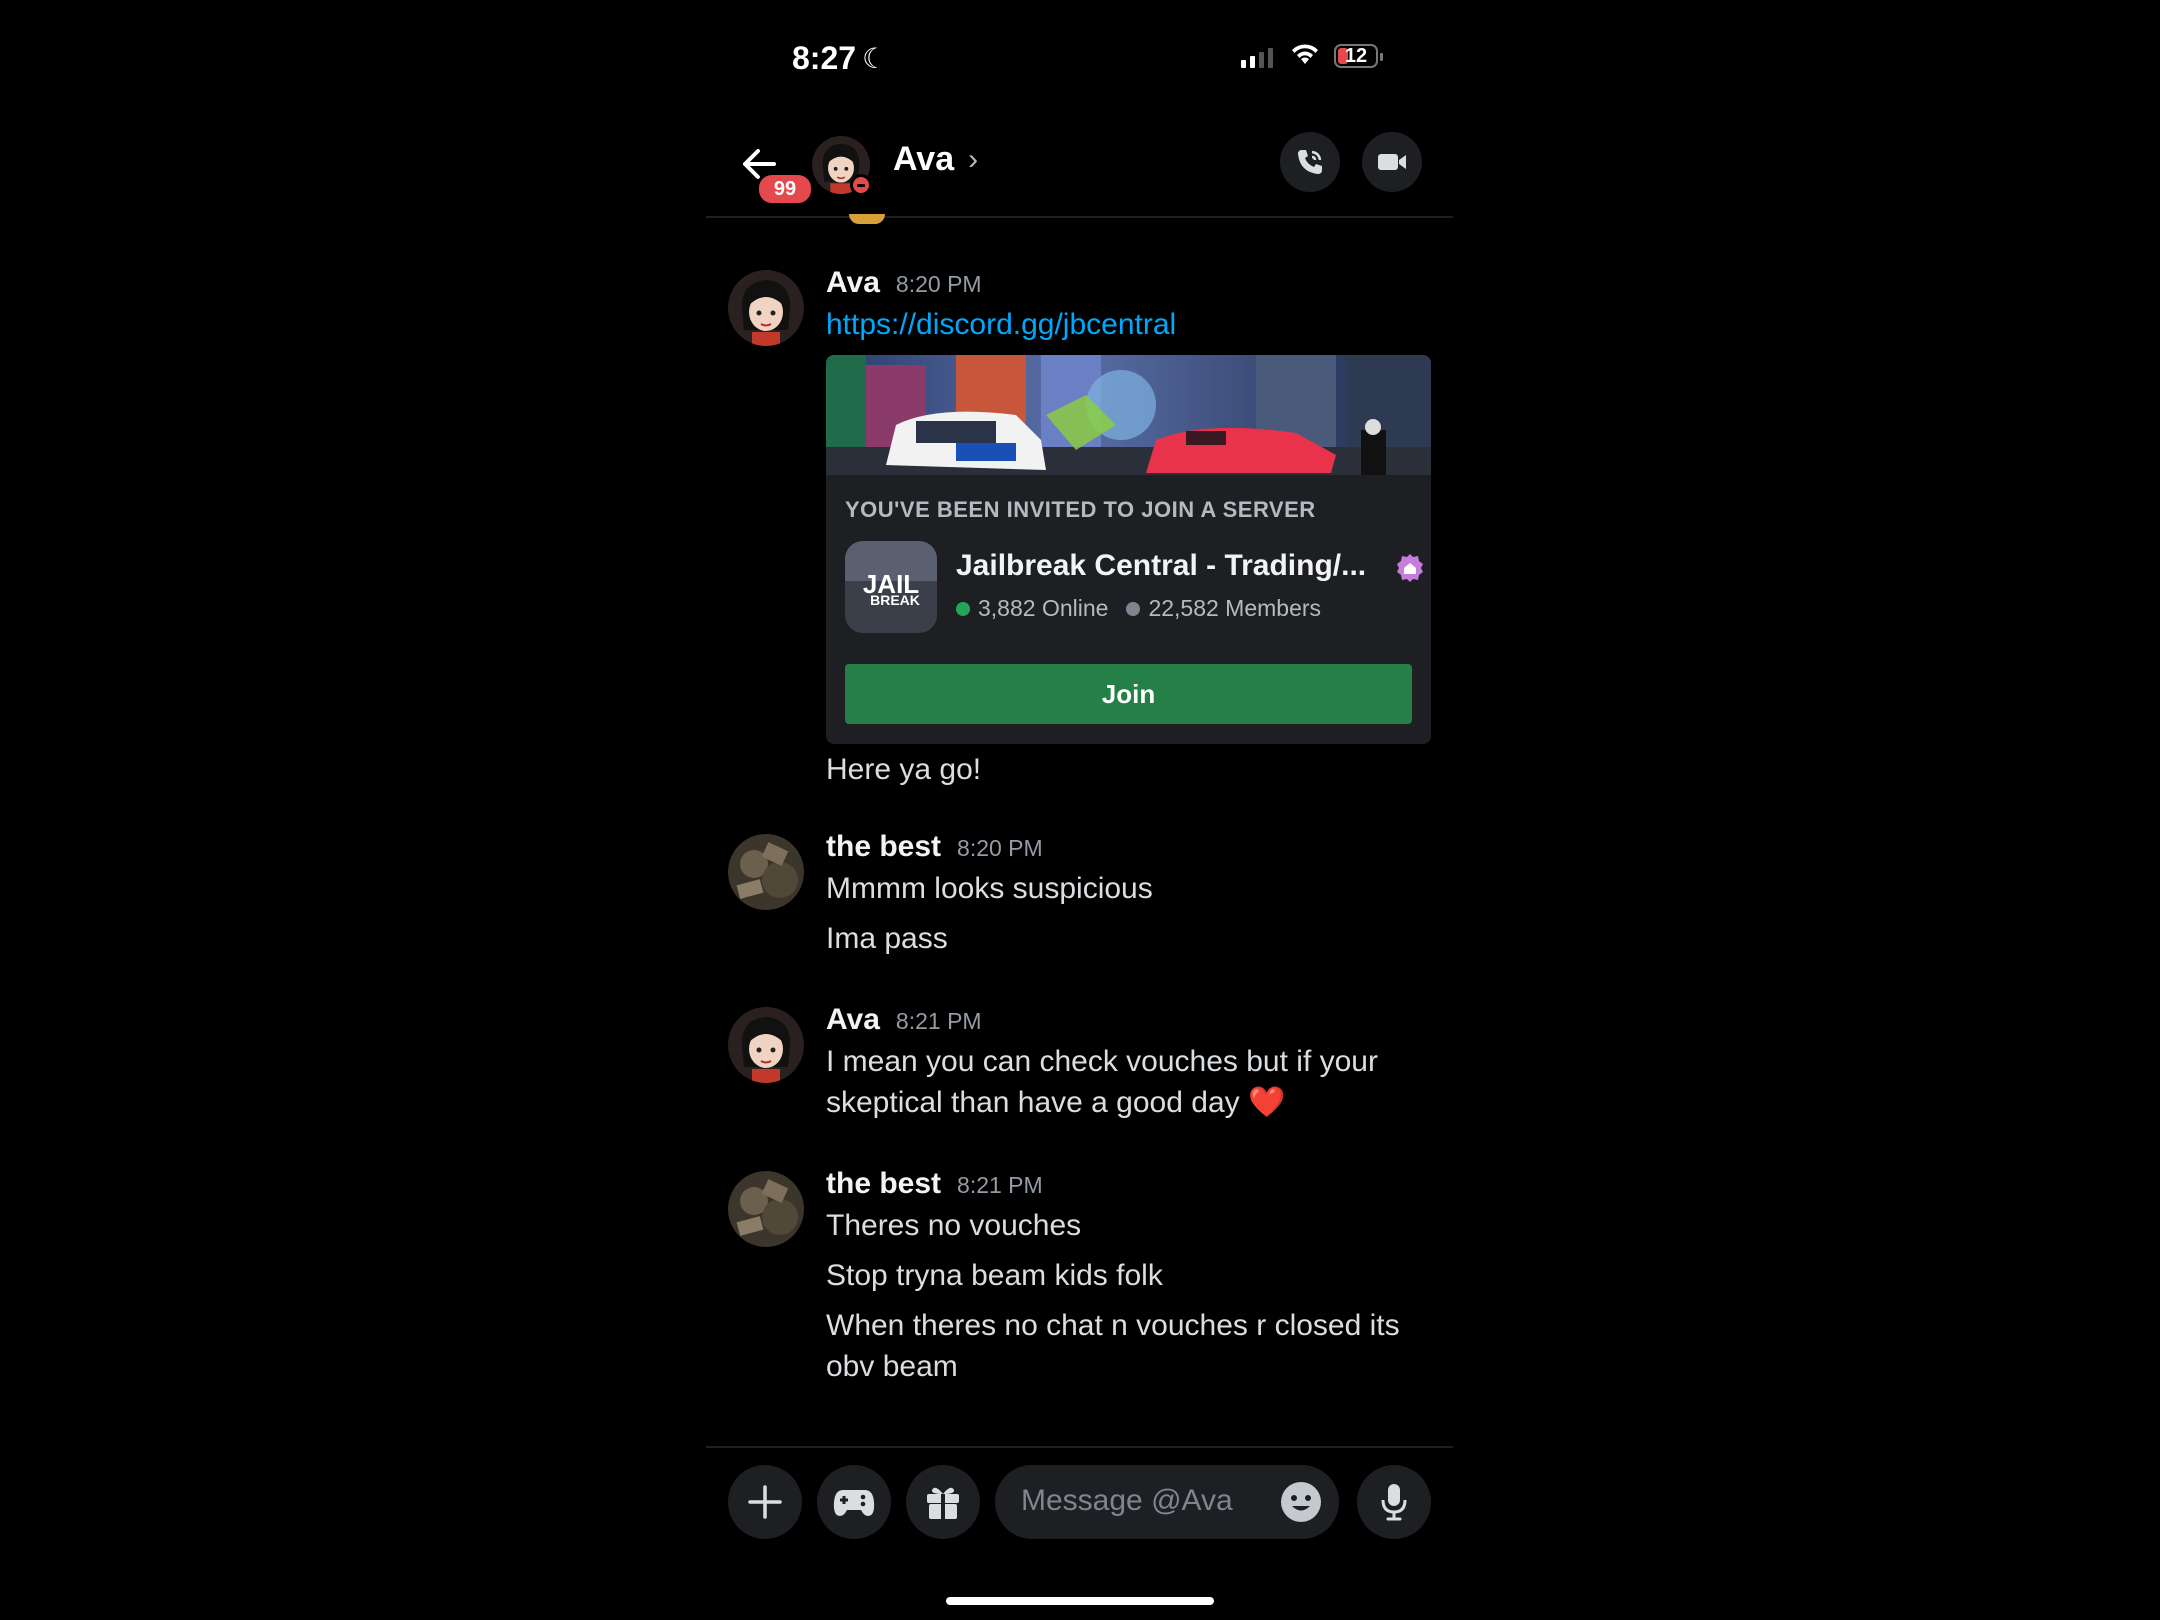 The height and width of the screenshot is (1620, 2160). I want to click on status-time: 8:27, so click(824, 58).